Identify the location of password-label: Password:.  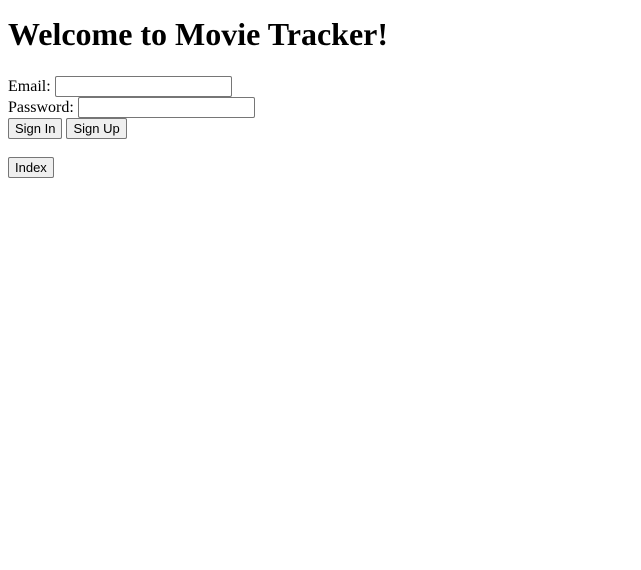
(41, 107).